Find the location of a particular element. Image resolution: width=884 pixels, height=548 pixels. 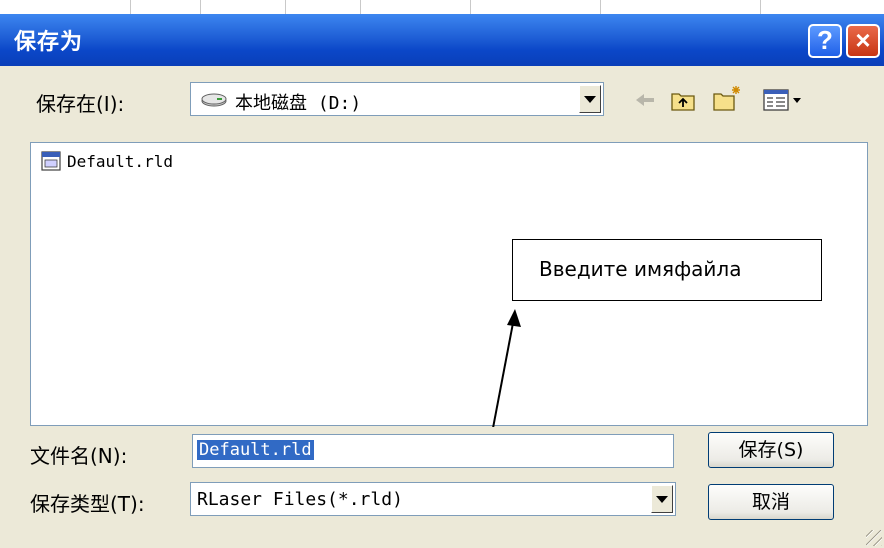

resize-grip-icon is located at coordinates (874, 538).